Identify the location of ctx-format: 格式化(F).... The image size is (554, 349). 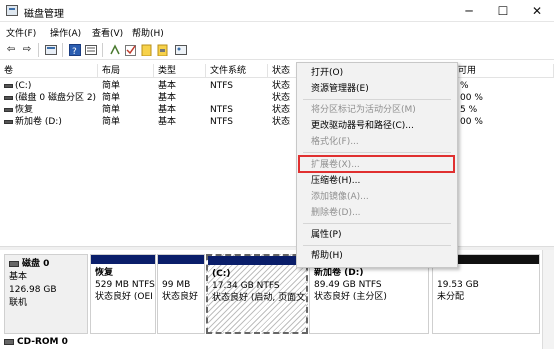
(377, 142).